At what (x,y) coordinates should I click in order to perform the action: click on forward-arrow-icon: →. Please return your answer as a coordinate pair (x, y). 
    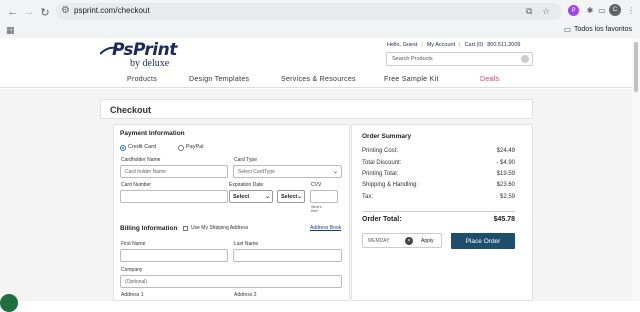
    Looking at the image, I should click on (29, 12).